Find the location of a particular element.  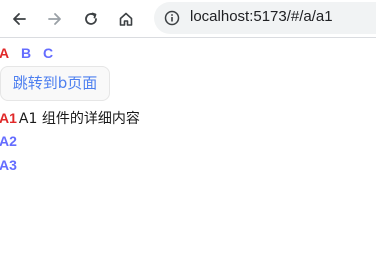

home-button is located at coordinates (126, 19).